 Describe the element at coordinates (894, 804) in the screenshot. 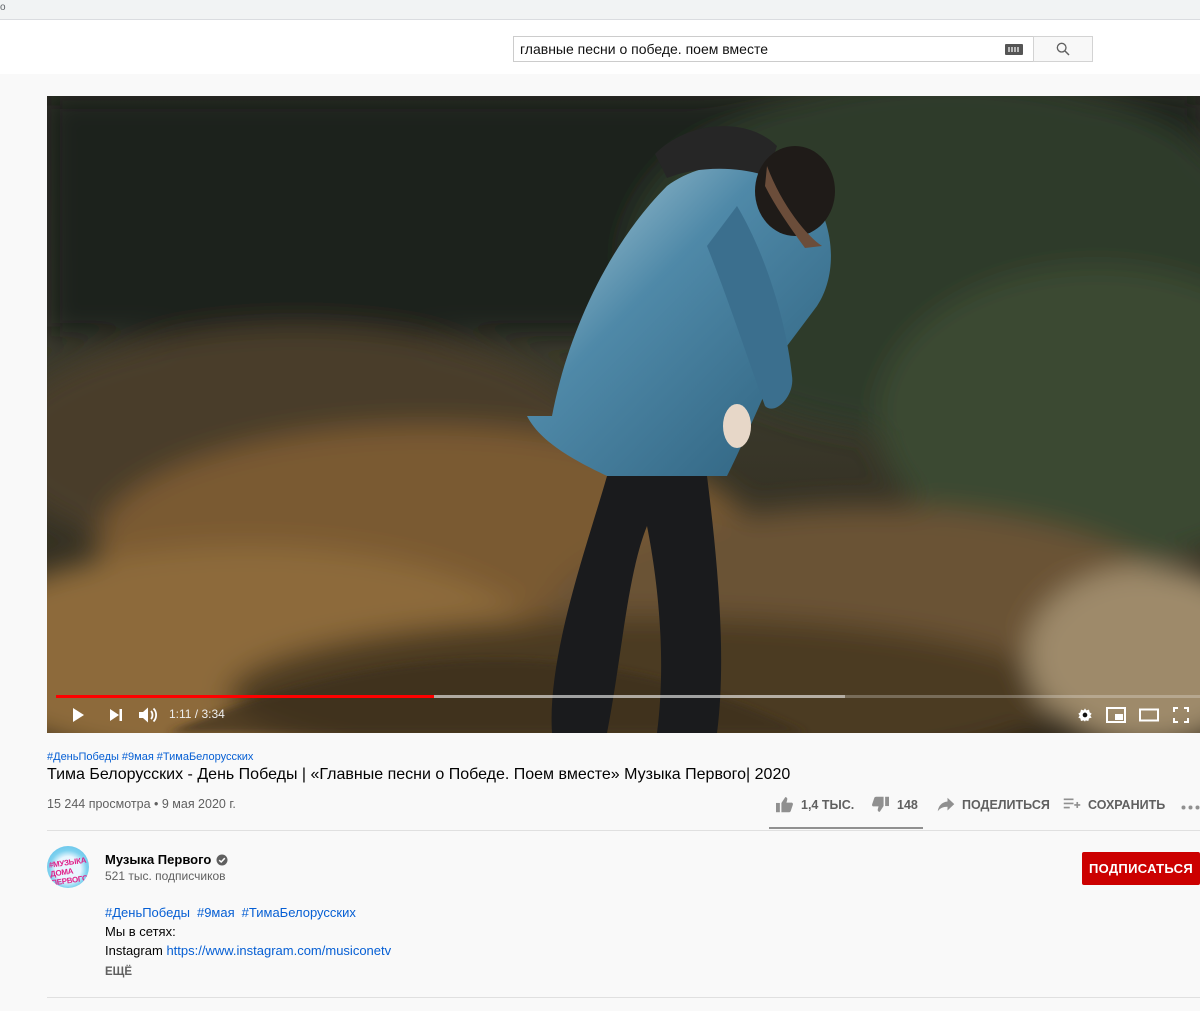

I see `dislike-button: 148` at that location.